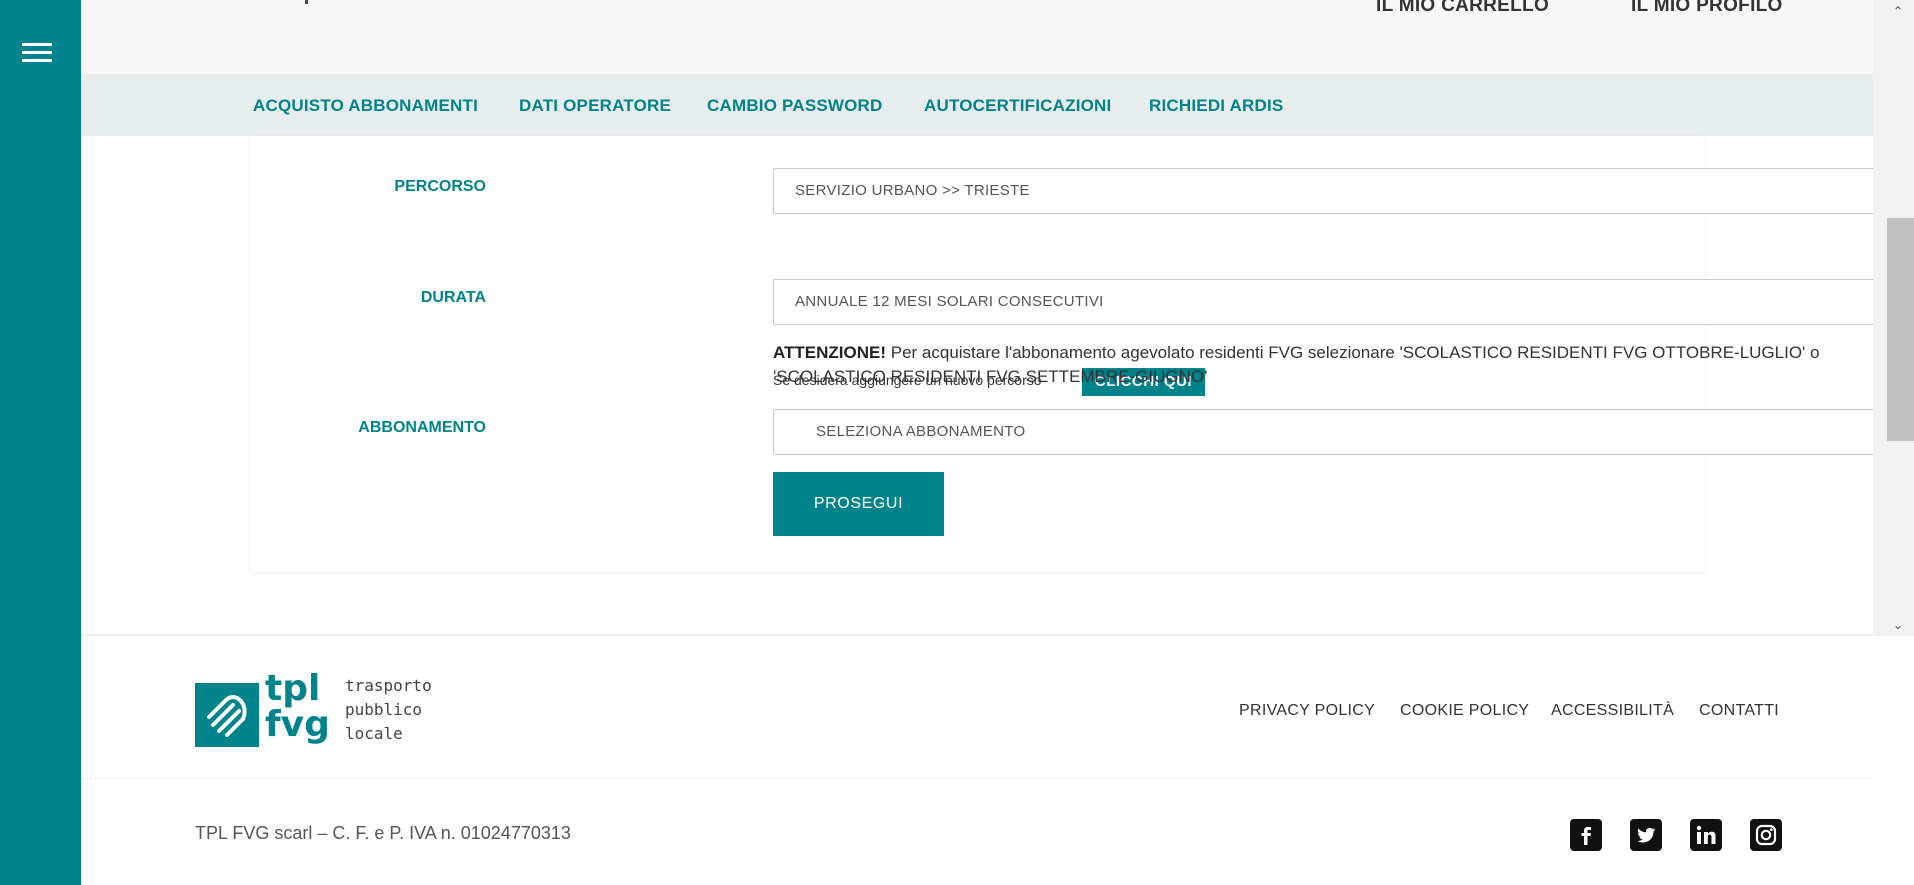  What do you see at coordinates (1216, 106) in the screenshot?
I see `nav-richiedi-ardis: RICHIEDI ARDIS` at bounding box center [1216, 106].